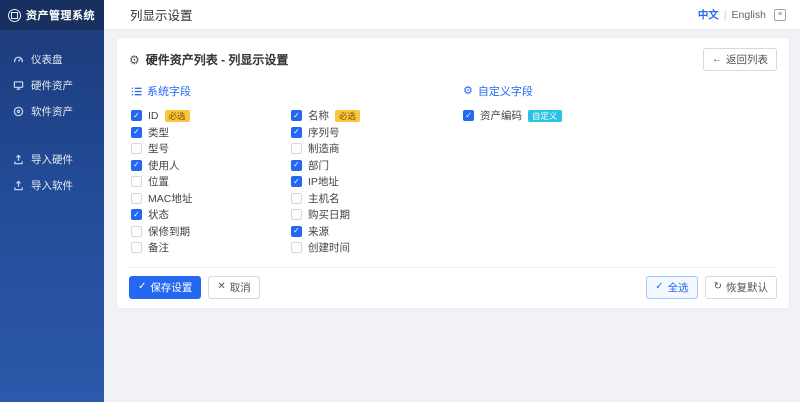  Describe the element at coordinates (211, 166) in the screenshot. I see `field-row: 使用人` at that location.